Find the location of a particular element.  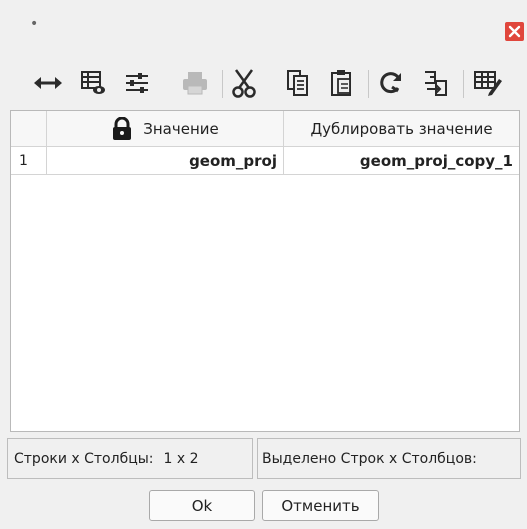

copy-icon is located at coordinates (297, 83).